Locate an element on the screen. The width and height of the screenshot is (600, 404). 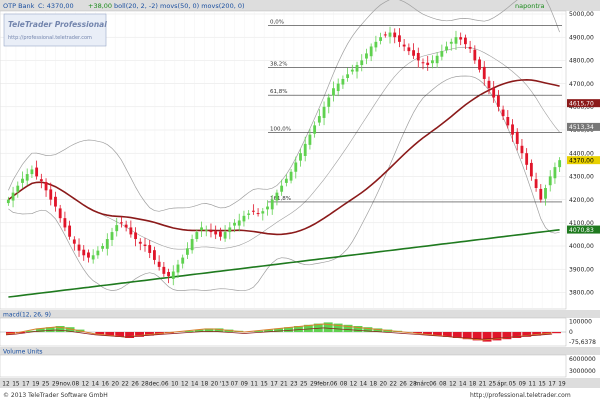
napontra-link: napontra is located at coordinates (530, 6).